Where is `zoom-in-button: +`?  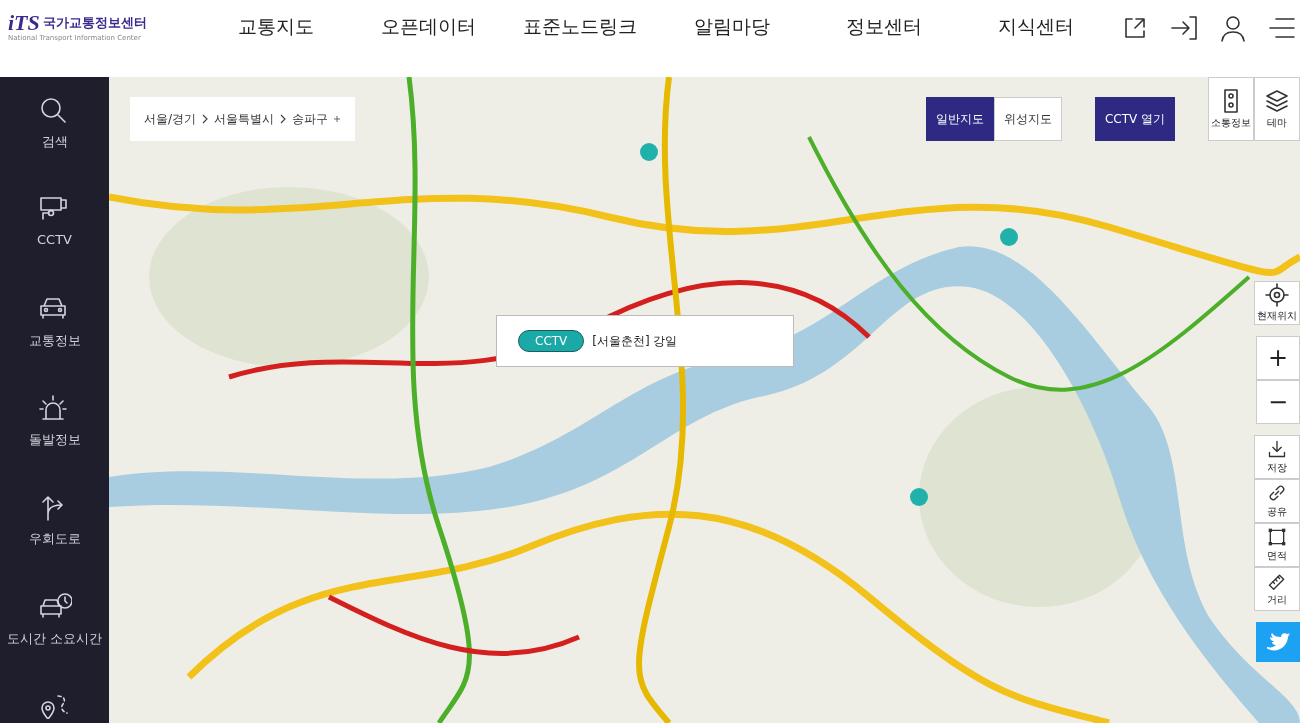 zoom-in-button: + is located at coordinates (1278, 358).